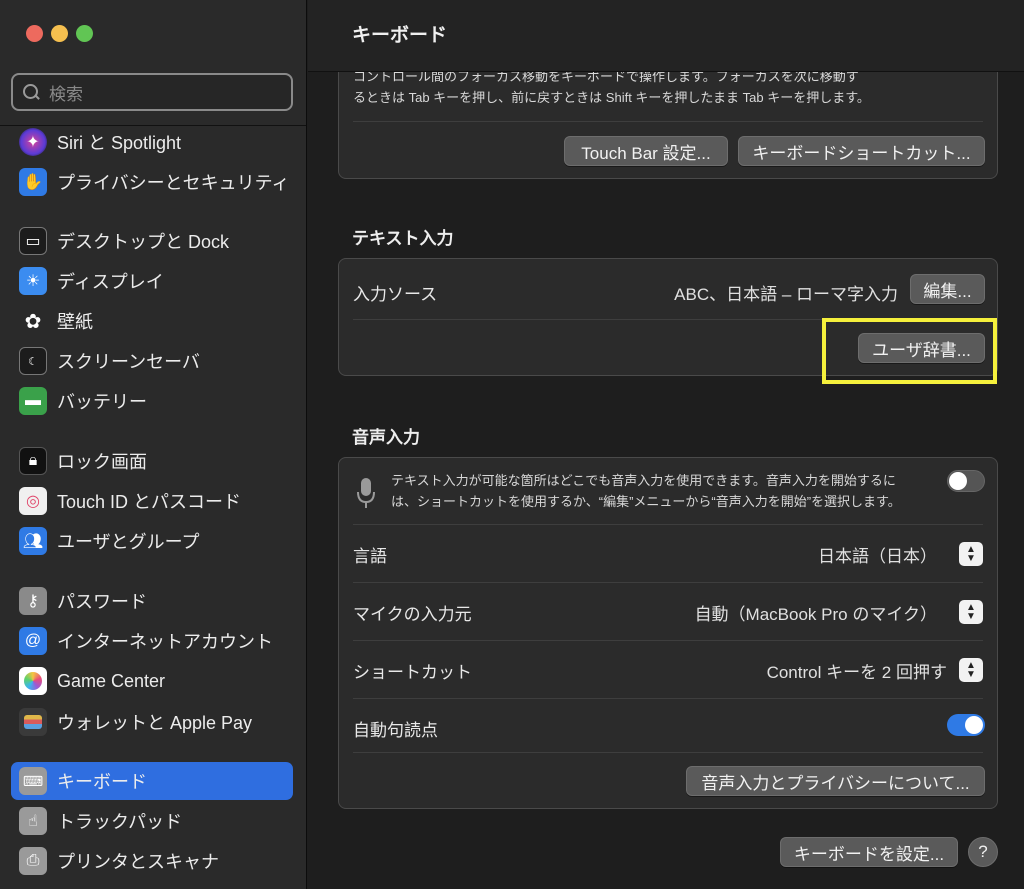 The height and width of the screenshot is (889, 1024). Describe the element at coordinates (643, 480) in the screenshot. I see `desc-line: テキスト入力が可能な箇所はどこでも音声入力を使用できます。音声入力を開始するに` at that location.